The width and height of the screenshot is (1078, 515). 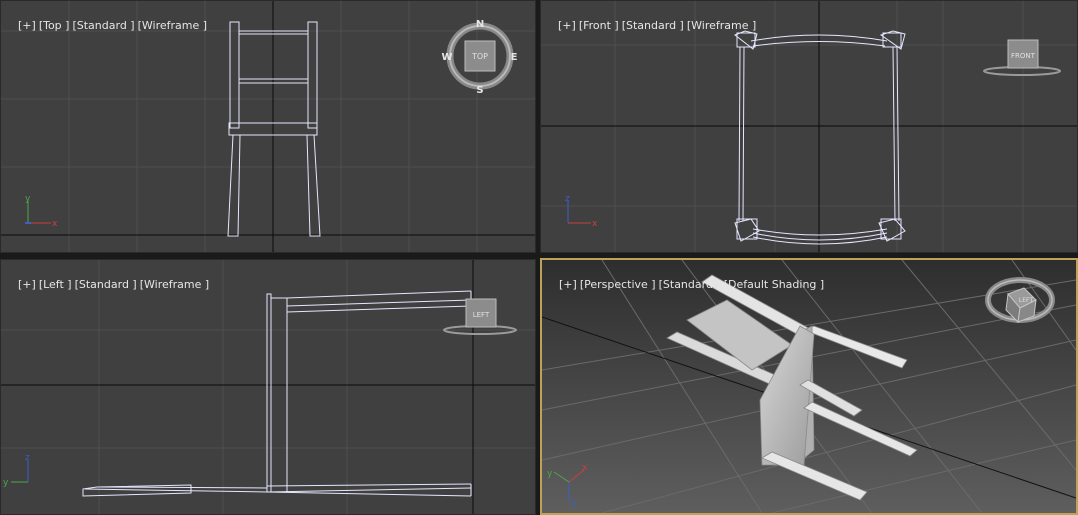 I want to click on viewport-shading: [Default Shading ], so click(x=774, y=284).